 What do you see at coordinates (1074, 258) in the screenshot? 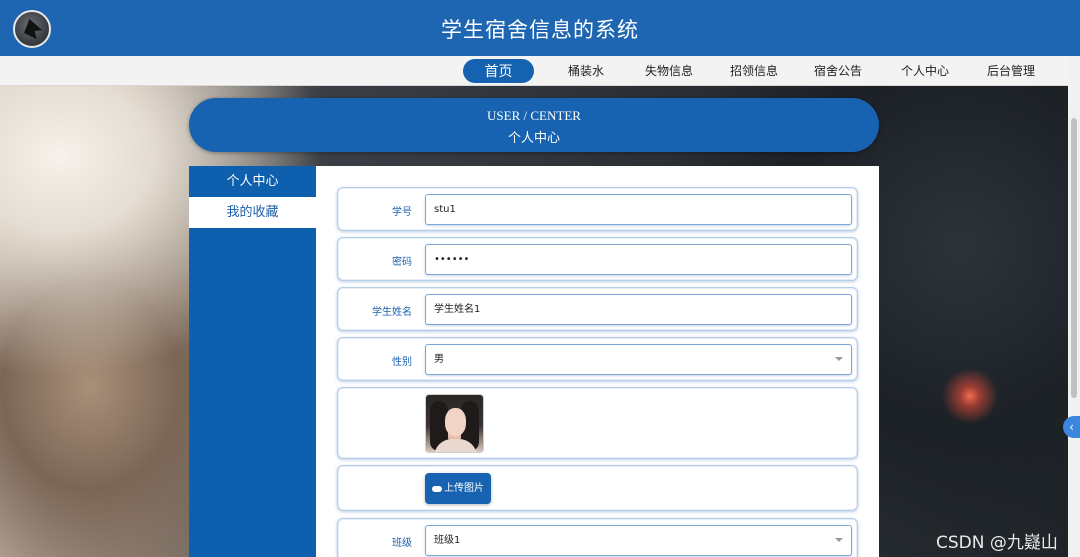
I see `scrollbar-thumb` at bounding box center [1074, 258].